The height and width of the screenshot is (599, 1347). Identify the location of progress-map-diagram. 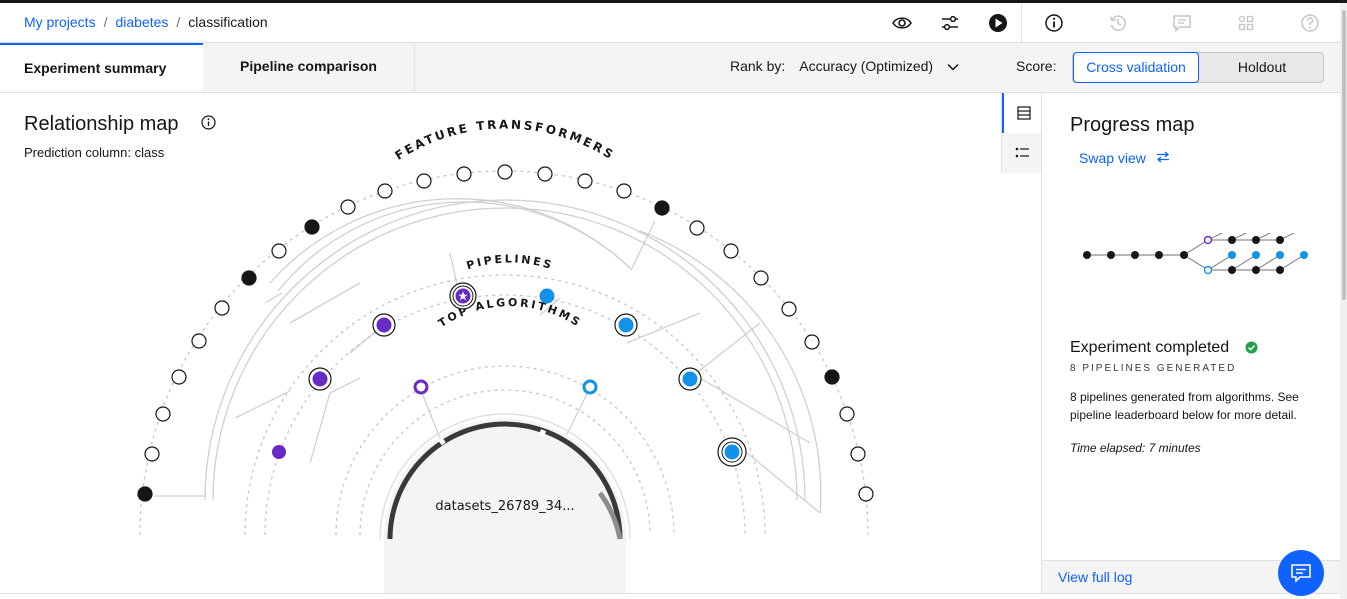
(1195, 254).